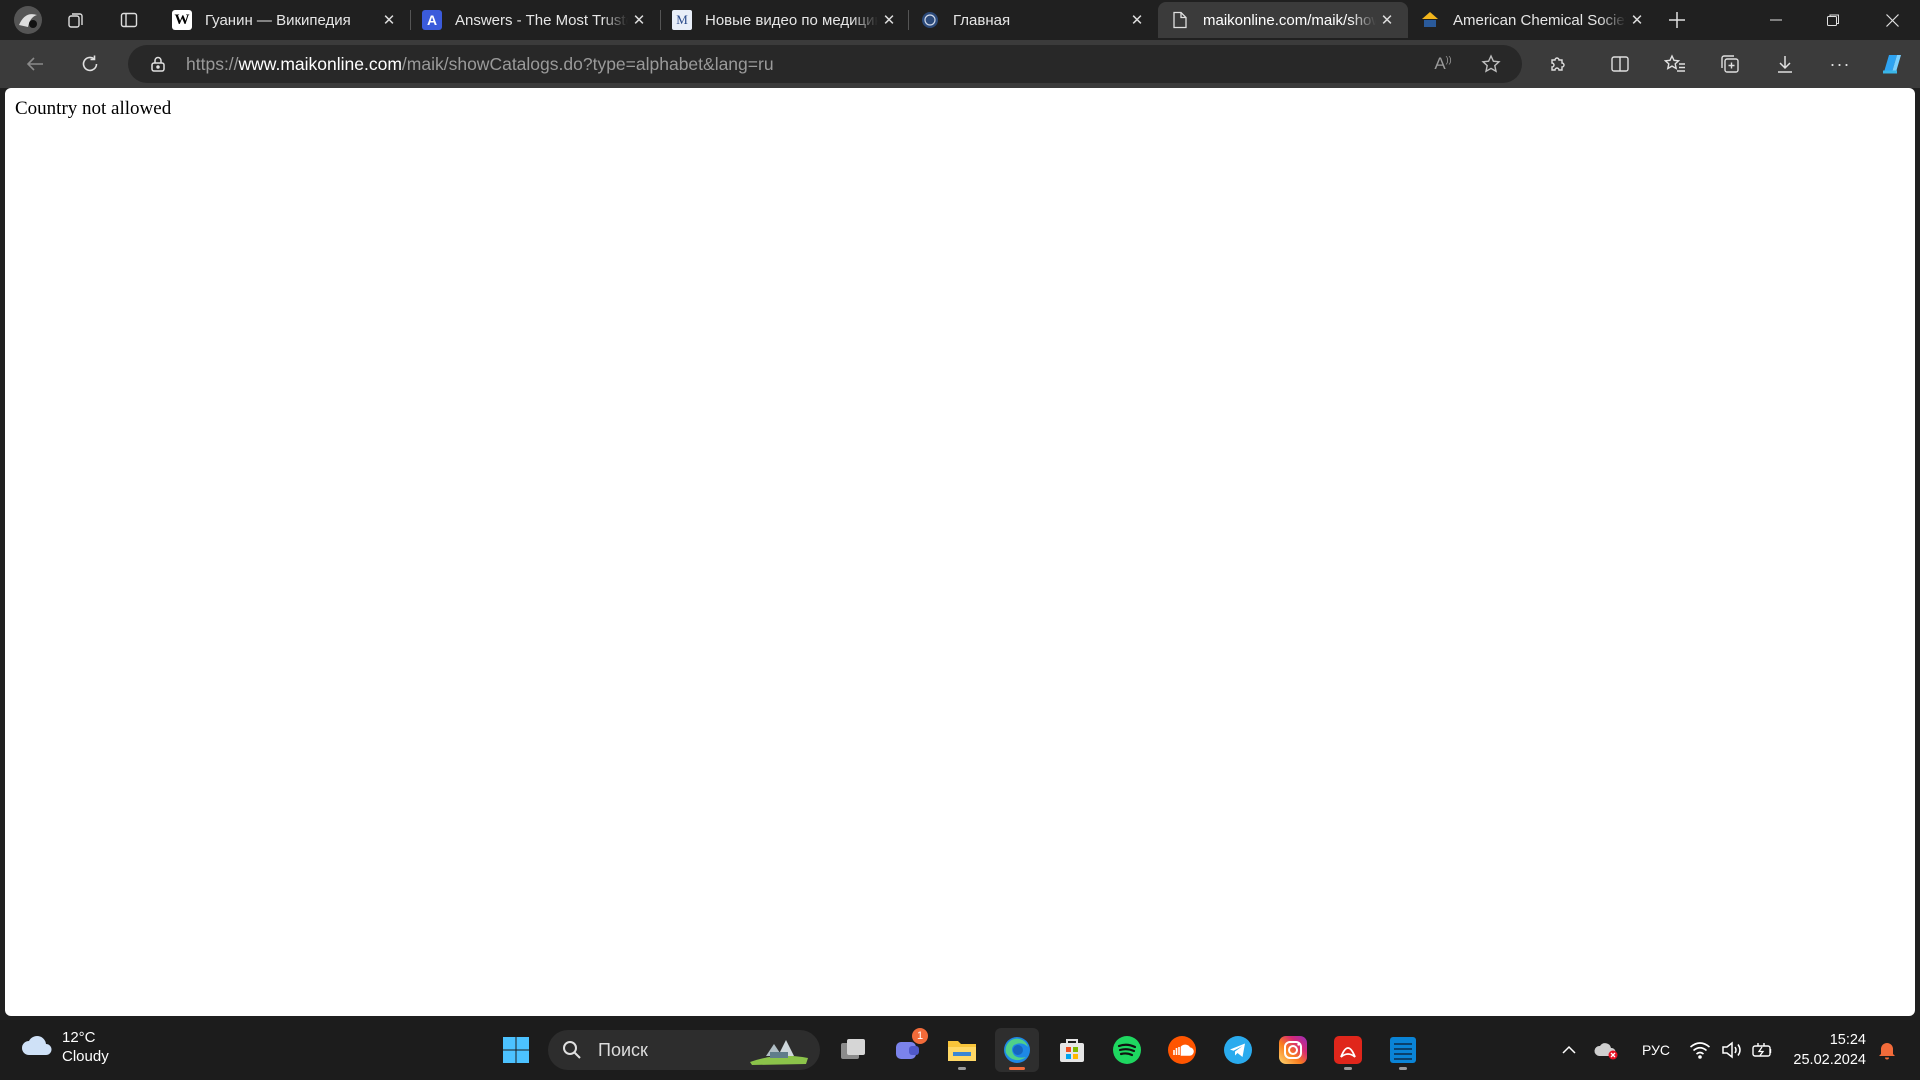 This screenshot has height=1080, width=1920. I want to click on more-menu-icon: ···, so click(1840, 64).